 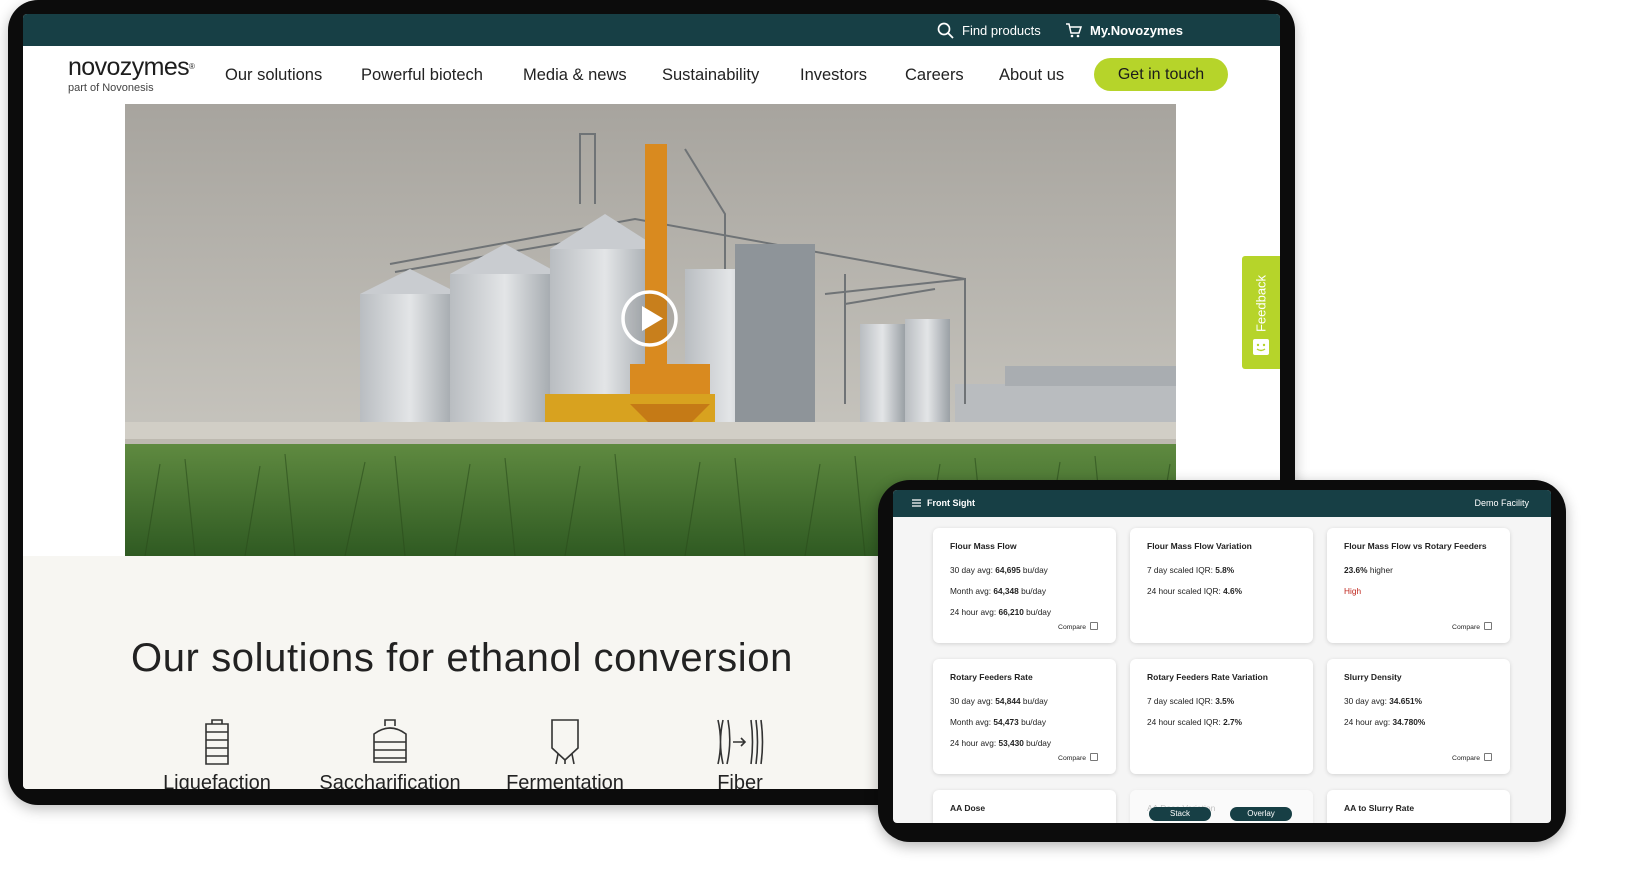 I want to click on fiber-icon, so click(x=740, y=742).